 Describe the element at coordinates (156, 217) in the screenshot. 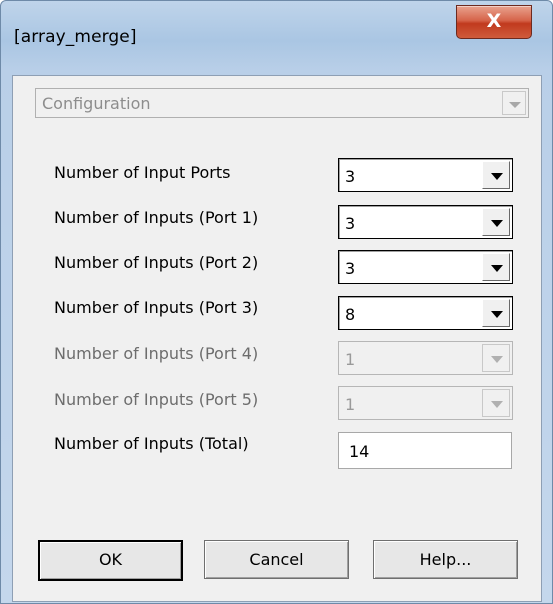

I see `port1-inputs-label: Number of Inputs (Port 1)` at that location.